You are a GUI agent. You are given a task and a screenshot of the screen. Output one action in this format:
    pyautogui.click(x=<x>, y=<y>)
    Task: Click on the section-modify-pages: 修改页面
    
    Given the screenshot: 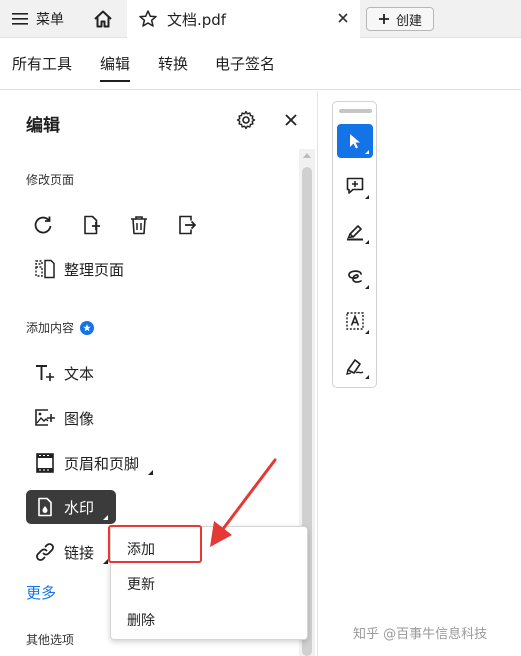 What is the action you would take?
    pyautogui.click(x=50, y=180)
    